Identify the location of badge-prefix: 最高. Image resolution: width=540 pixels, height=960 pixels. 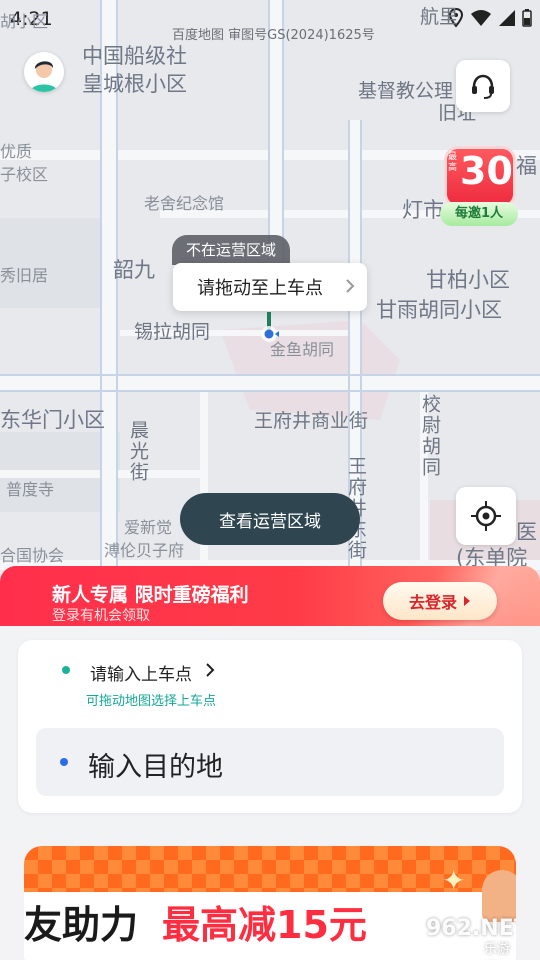
(453, 162).